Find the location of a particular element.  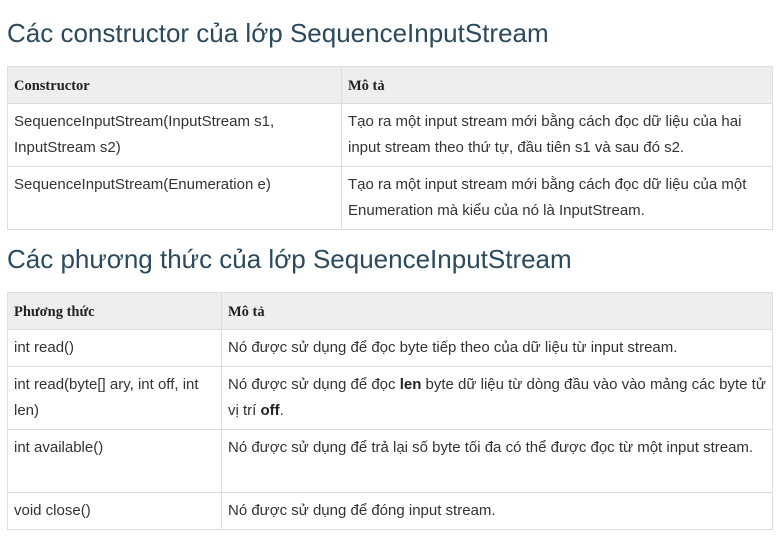

description-text: Nó được sử dụng để đọc is located at coordinates (314, 384).